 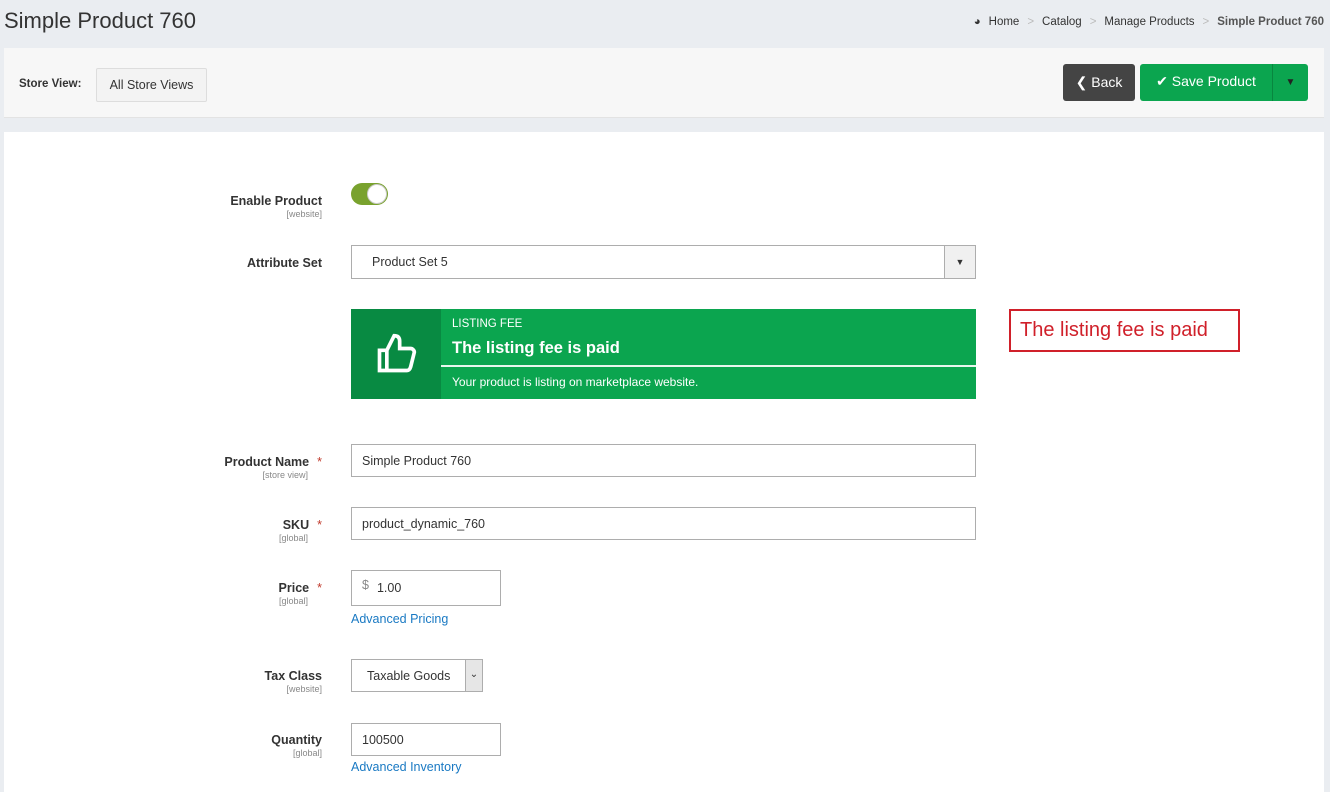 What do you see at coordinates (369, 194) in the screenshot?
I see `enable-product-toggle` at bounding box center [369, 194].